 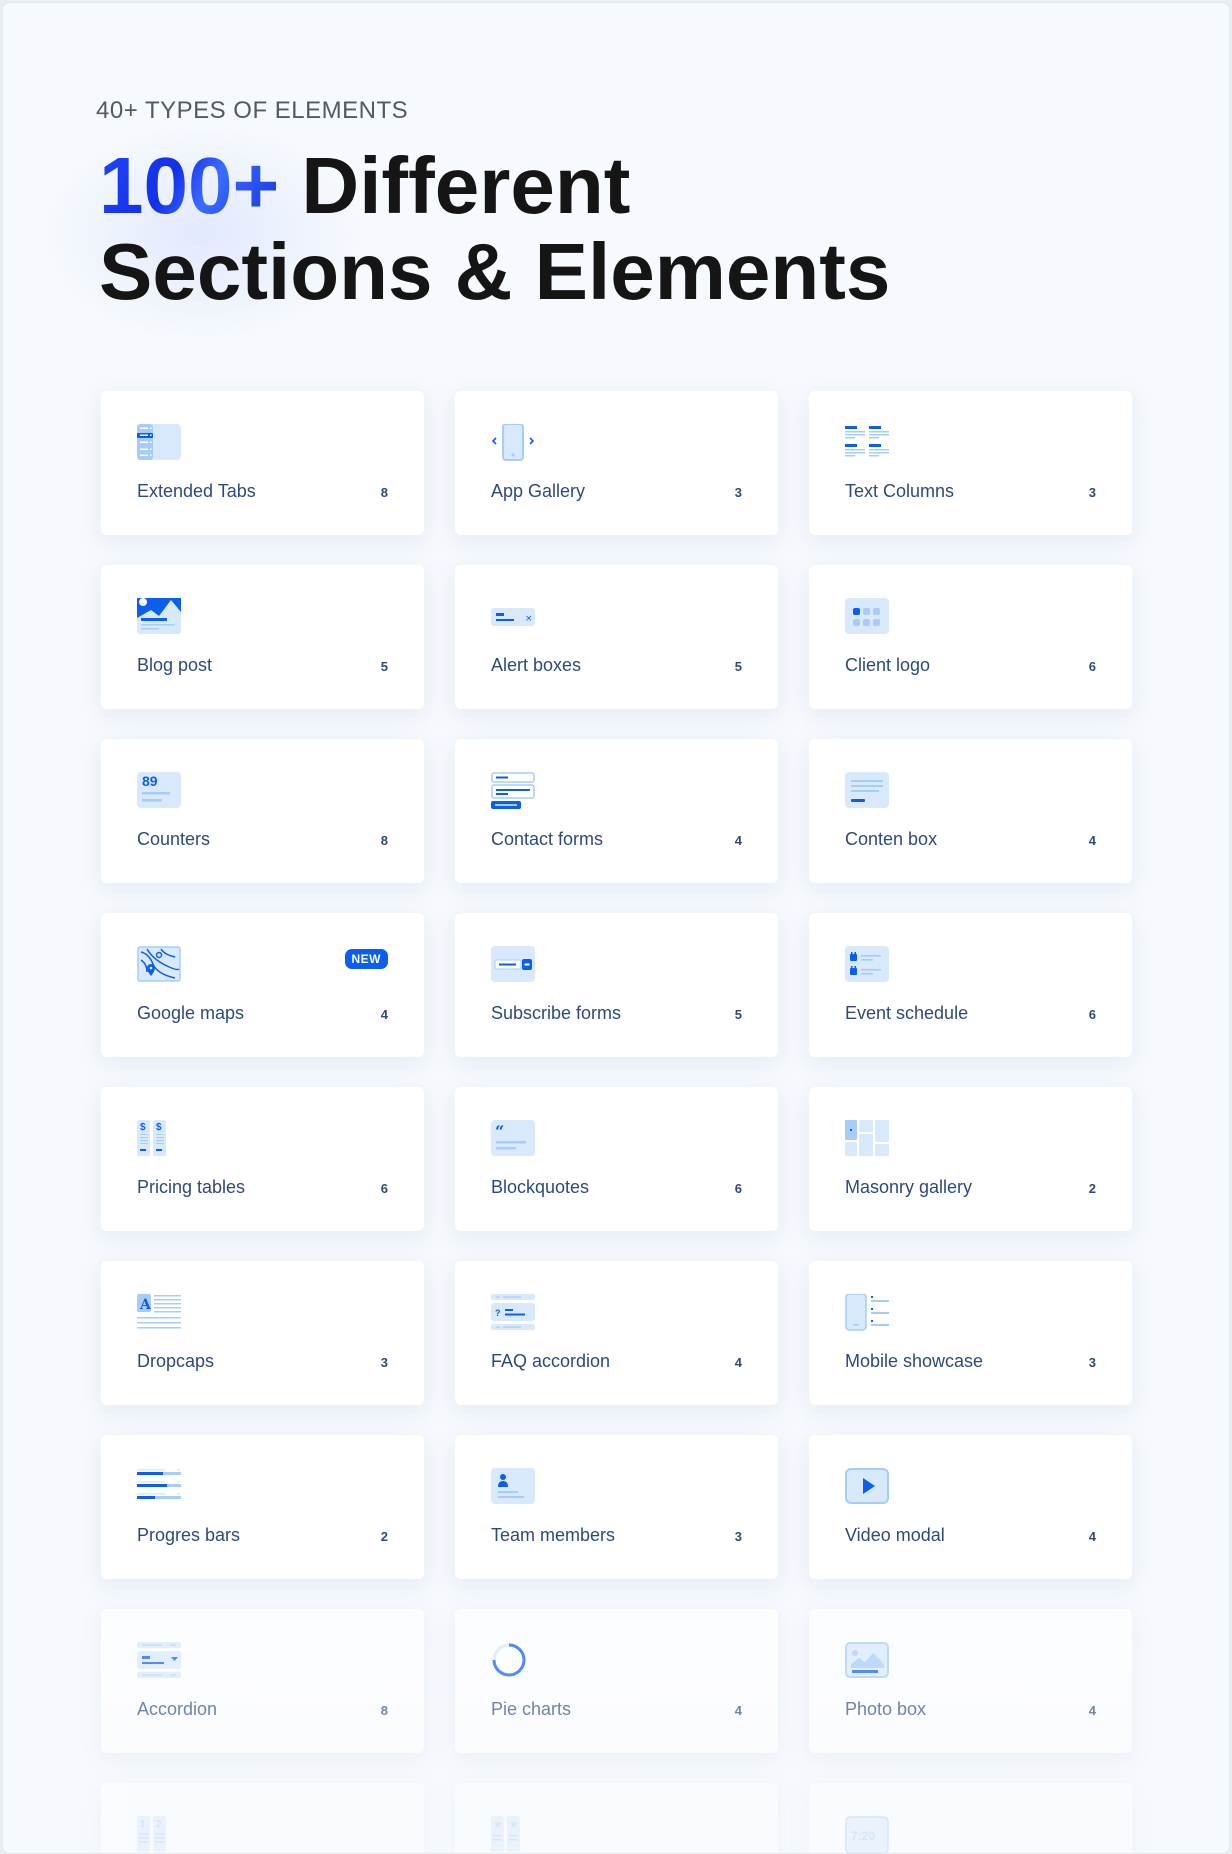 What do you see at coordinates (513, 791) in the screenshot?
I see `contact-form-icon` at bounding box center [513, 791].